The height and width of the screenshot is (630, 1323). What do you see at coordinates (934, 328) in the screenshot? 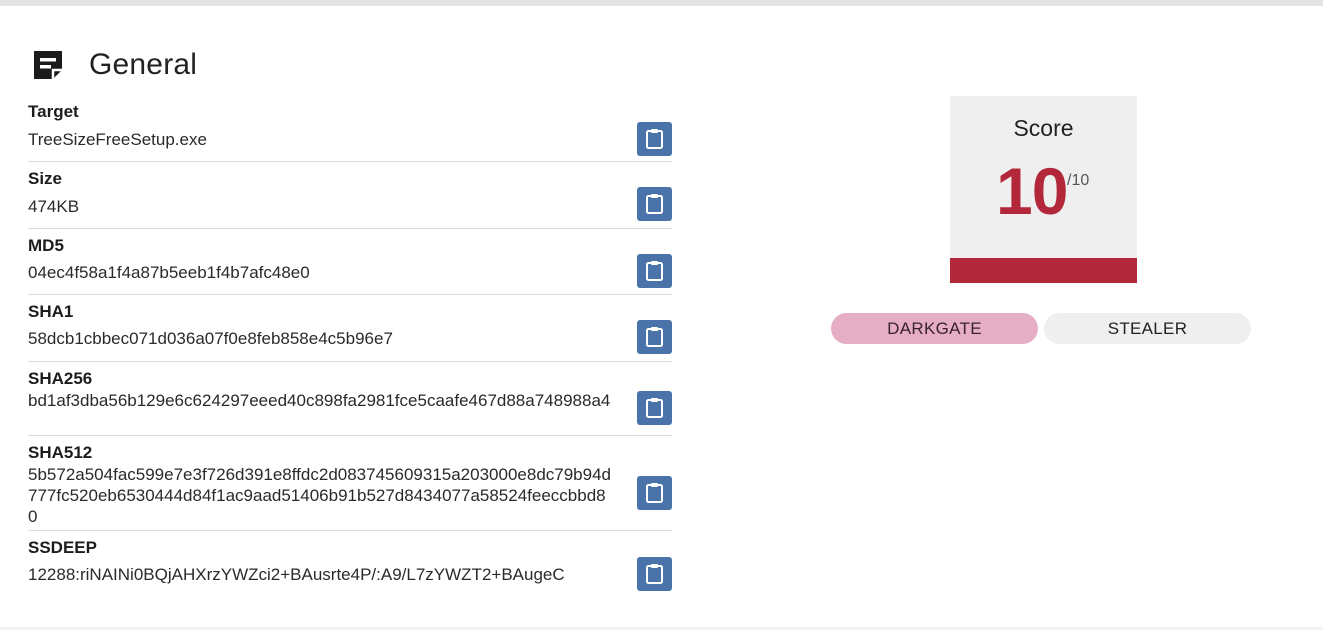
I see `tag-darkgate: DARKGATE` at bounding box center [934, 328].